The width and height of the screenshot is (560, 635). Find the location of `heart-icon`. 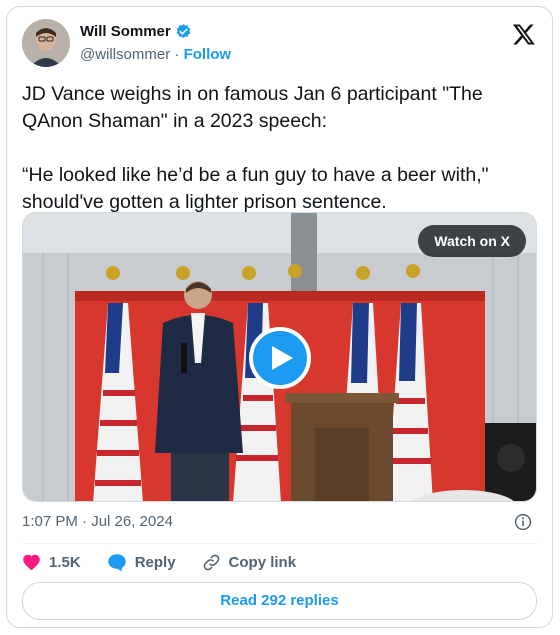

heart-icon is located at coordinates (31, 562).